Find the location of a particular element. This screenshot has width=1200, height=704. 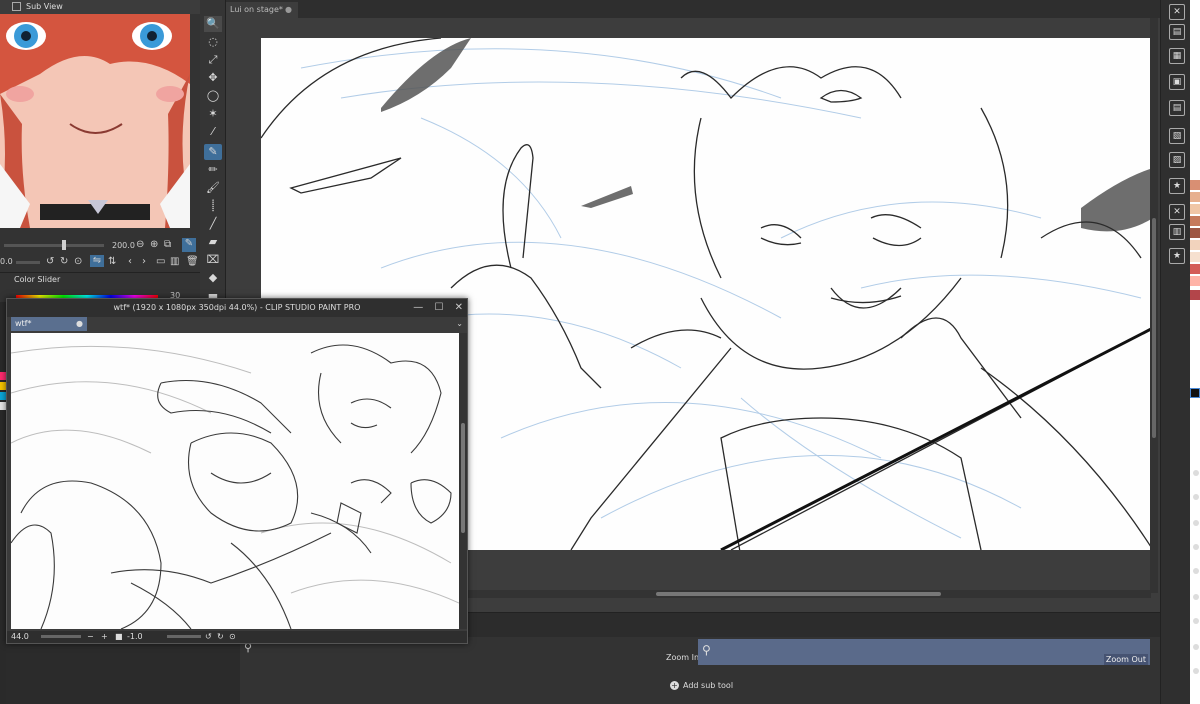

flip-horizontal-icon: ⇋ is located at coordinates (97, 261).